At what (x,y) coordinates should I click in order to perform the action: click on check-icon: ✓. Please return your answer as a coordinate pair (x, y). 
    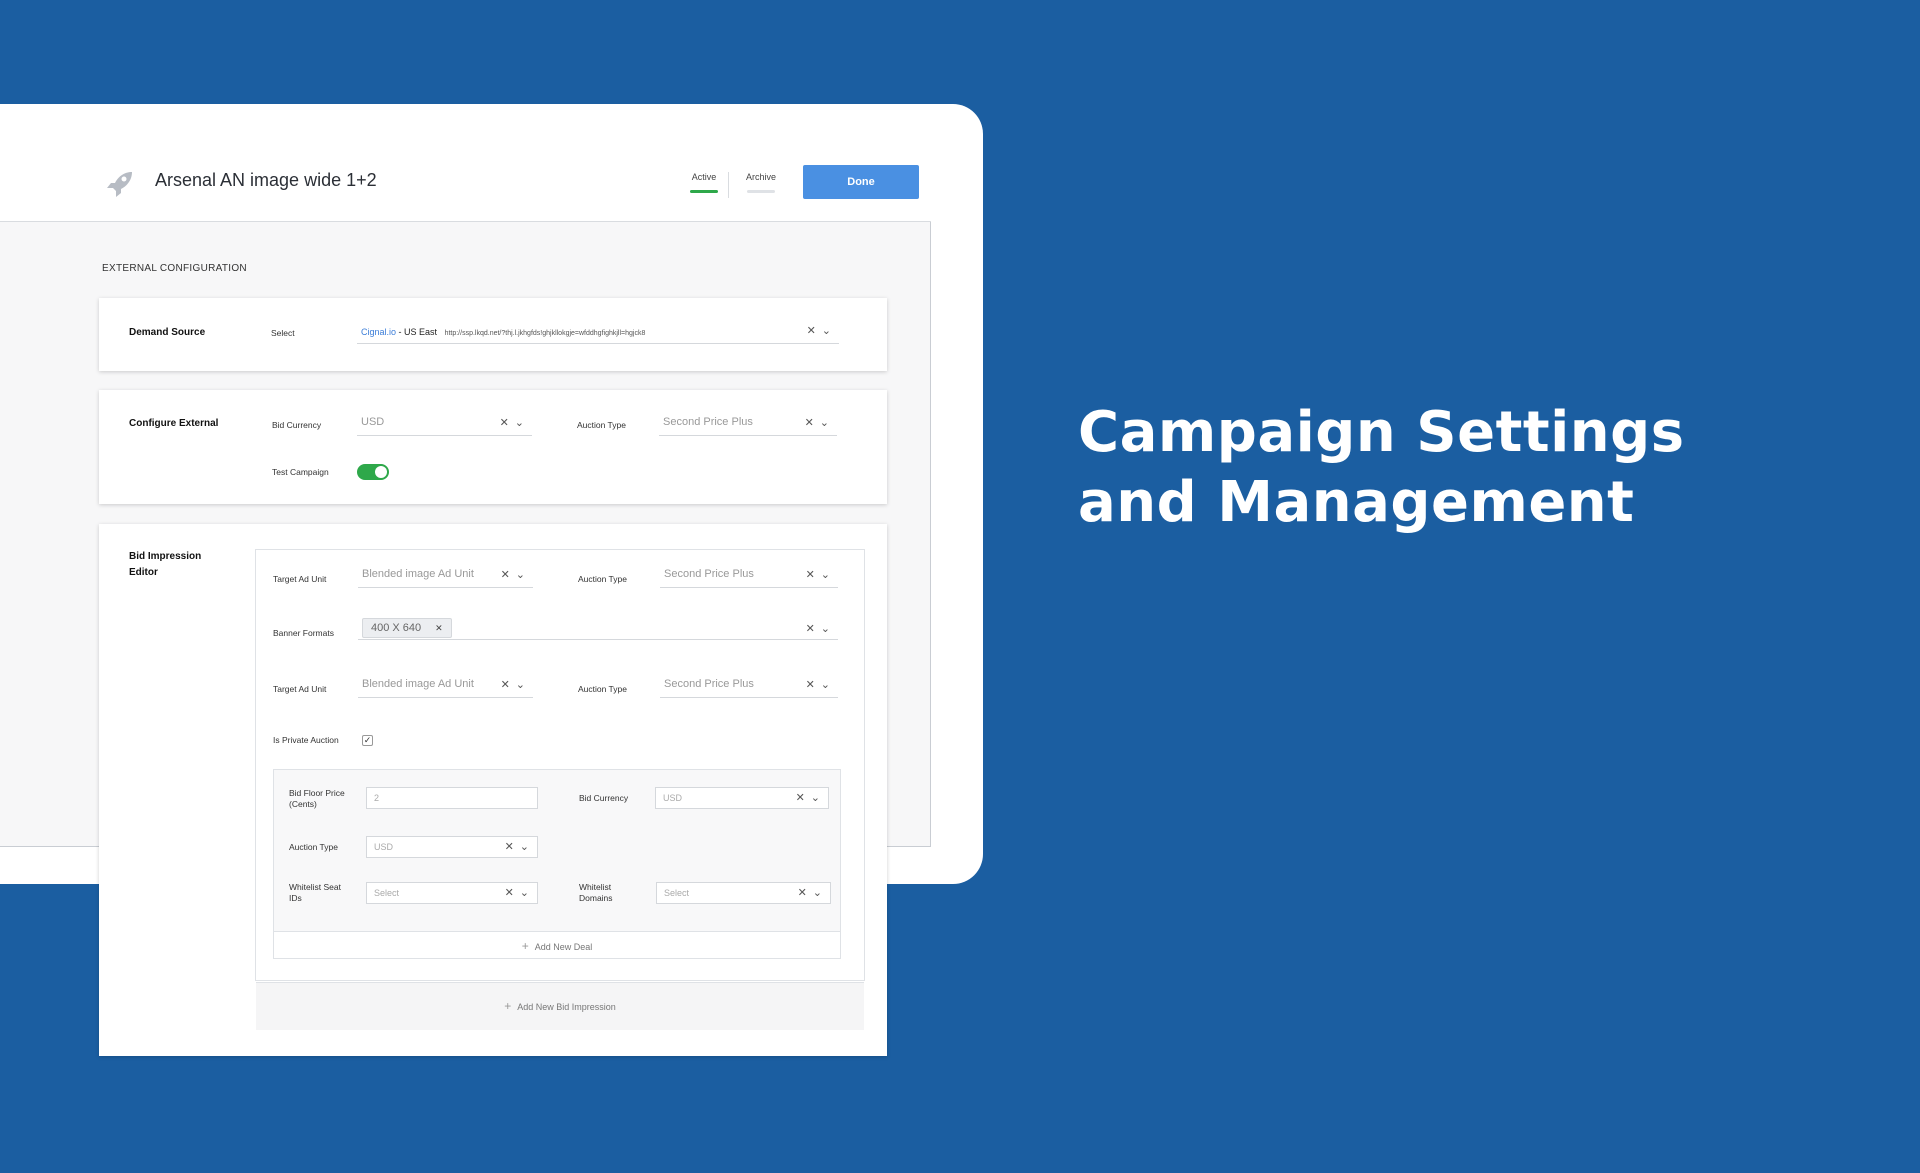
    Looking at the image, I should click on (367, 740).